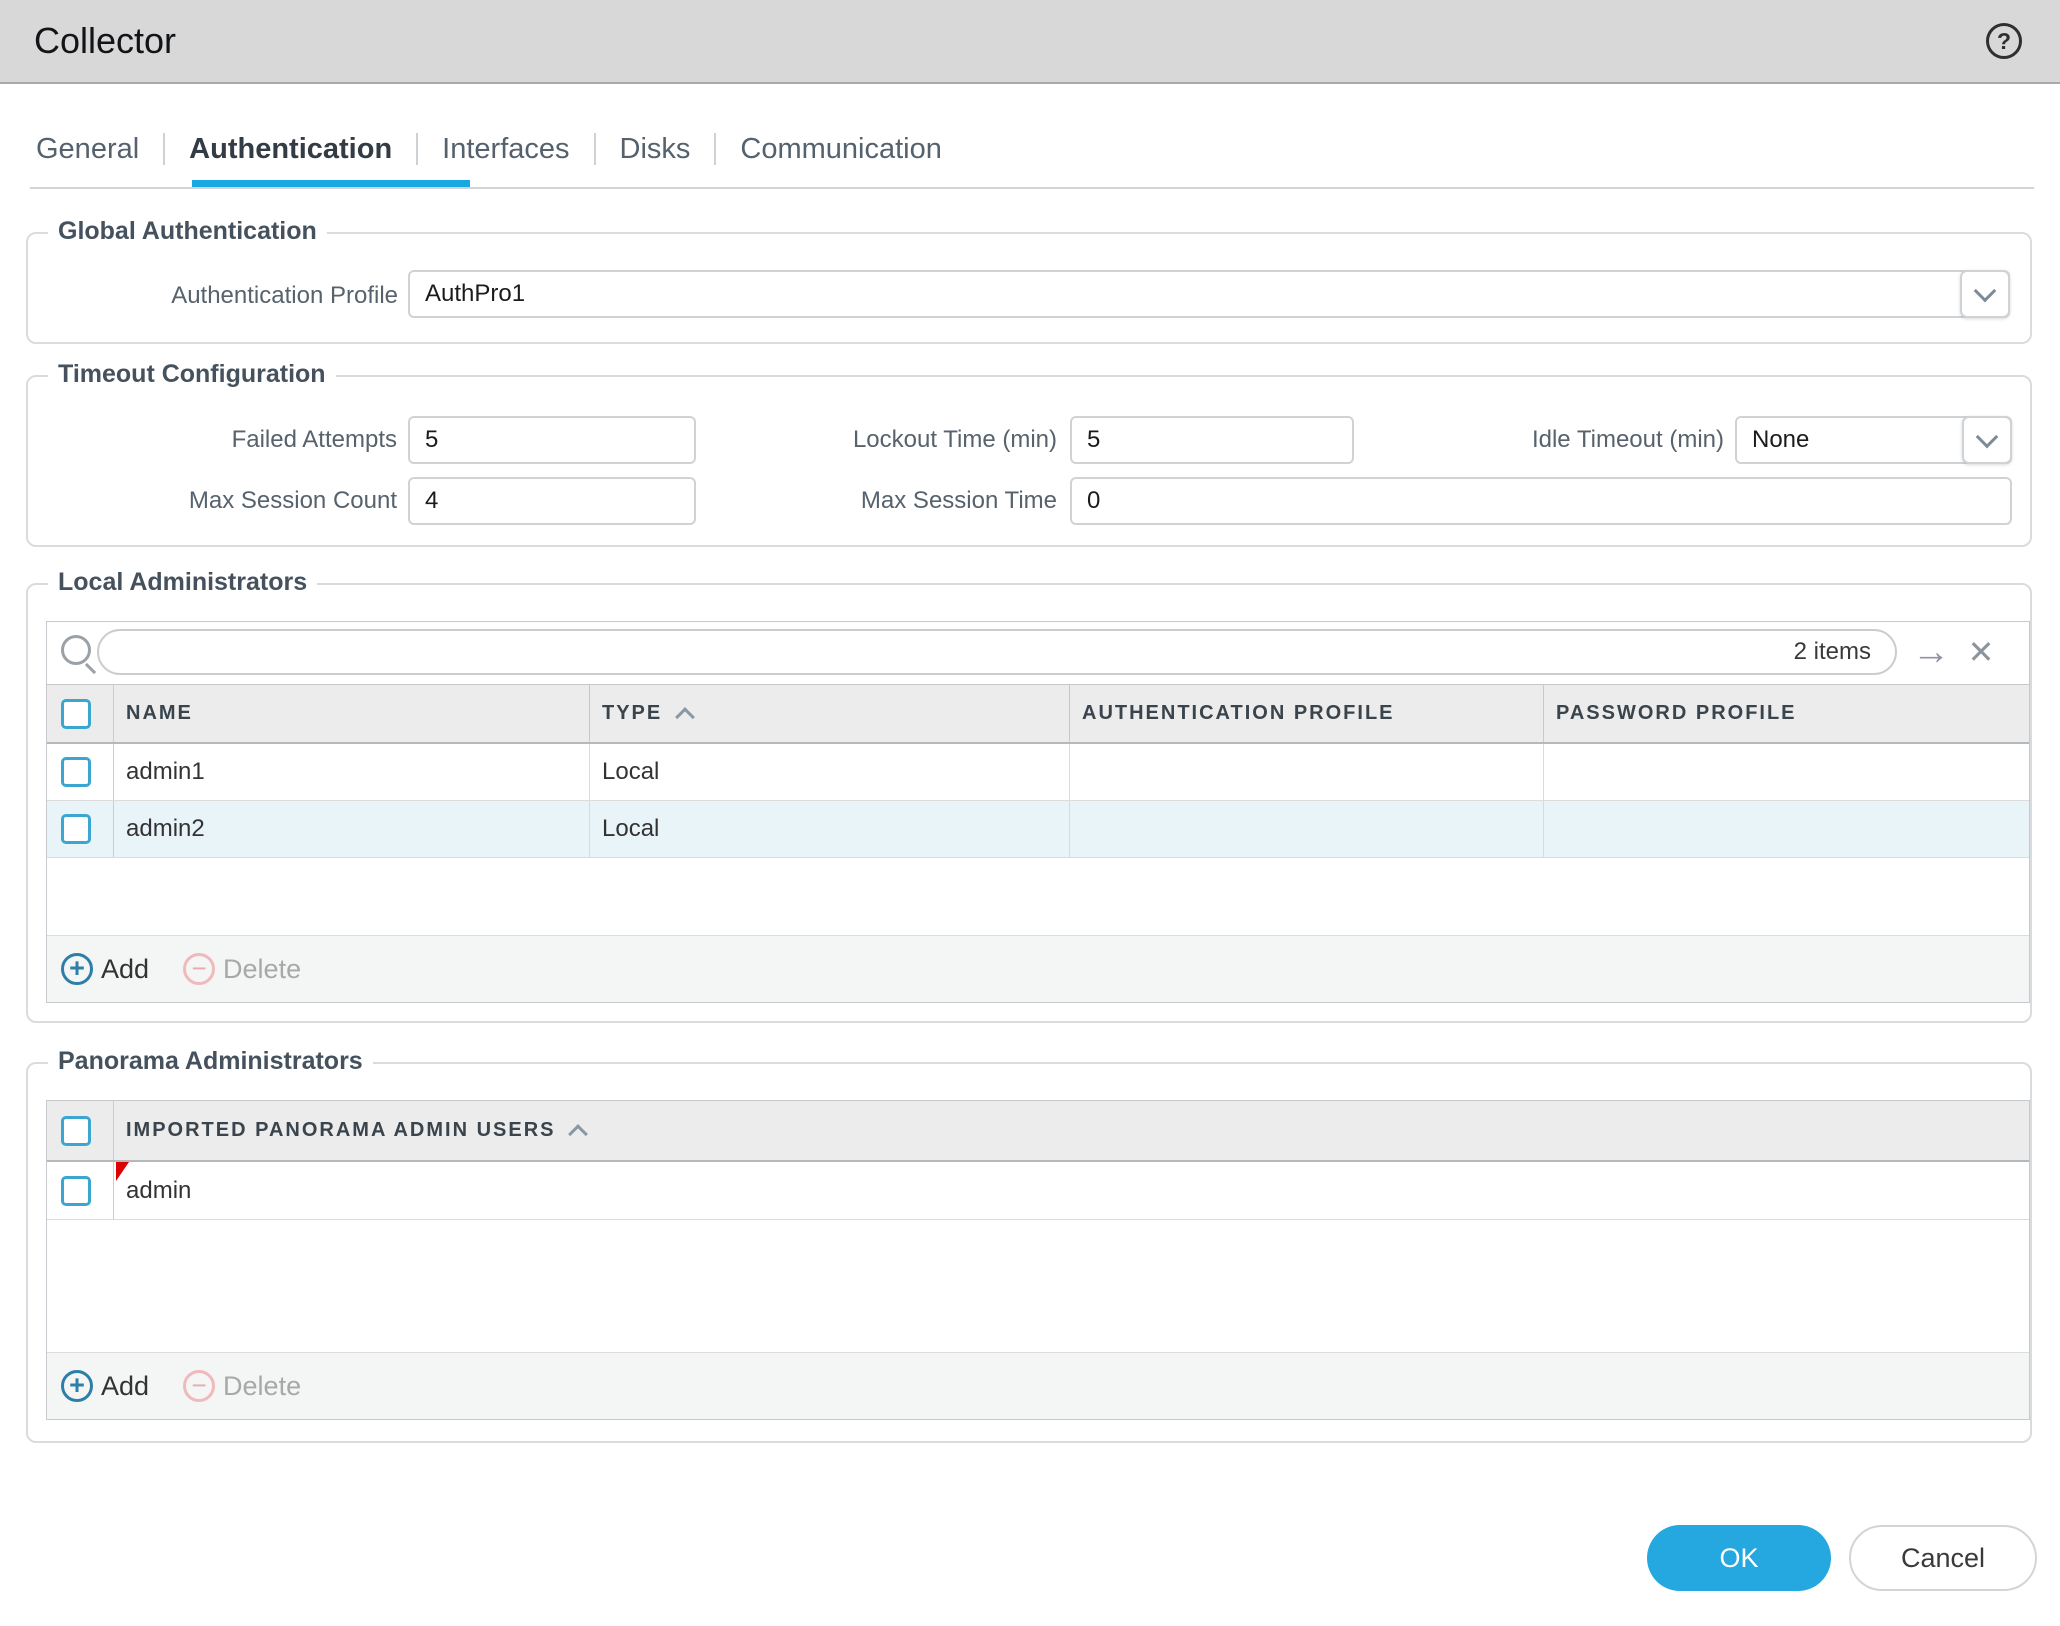 The width and height of the screenshot is (2060, 1626). Describe the element at coordinates (352, 829) in the screenshot. I see `cell-name: admin2` at that location.